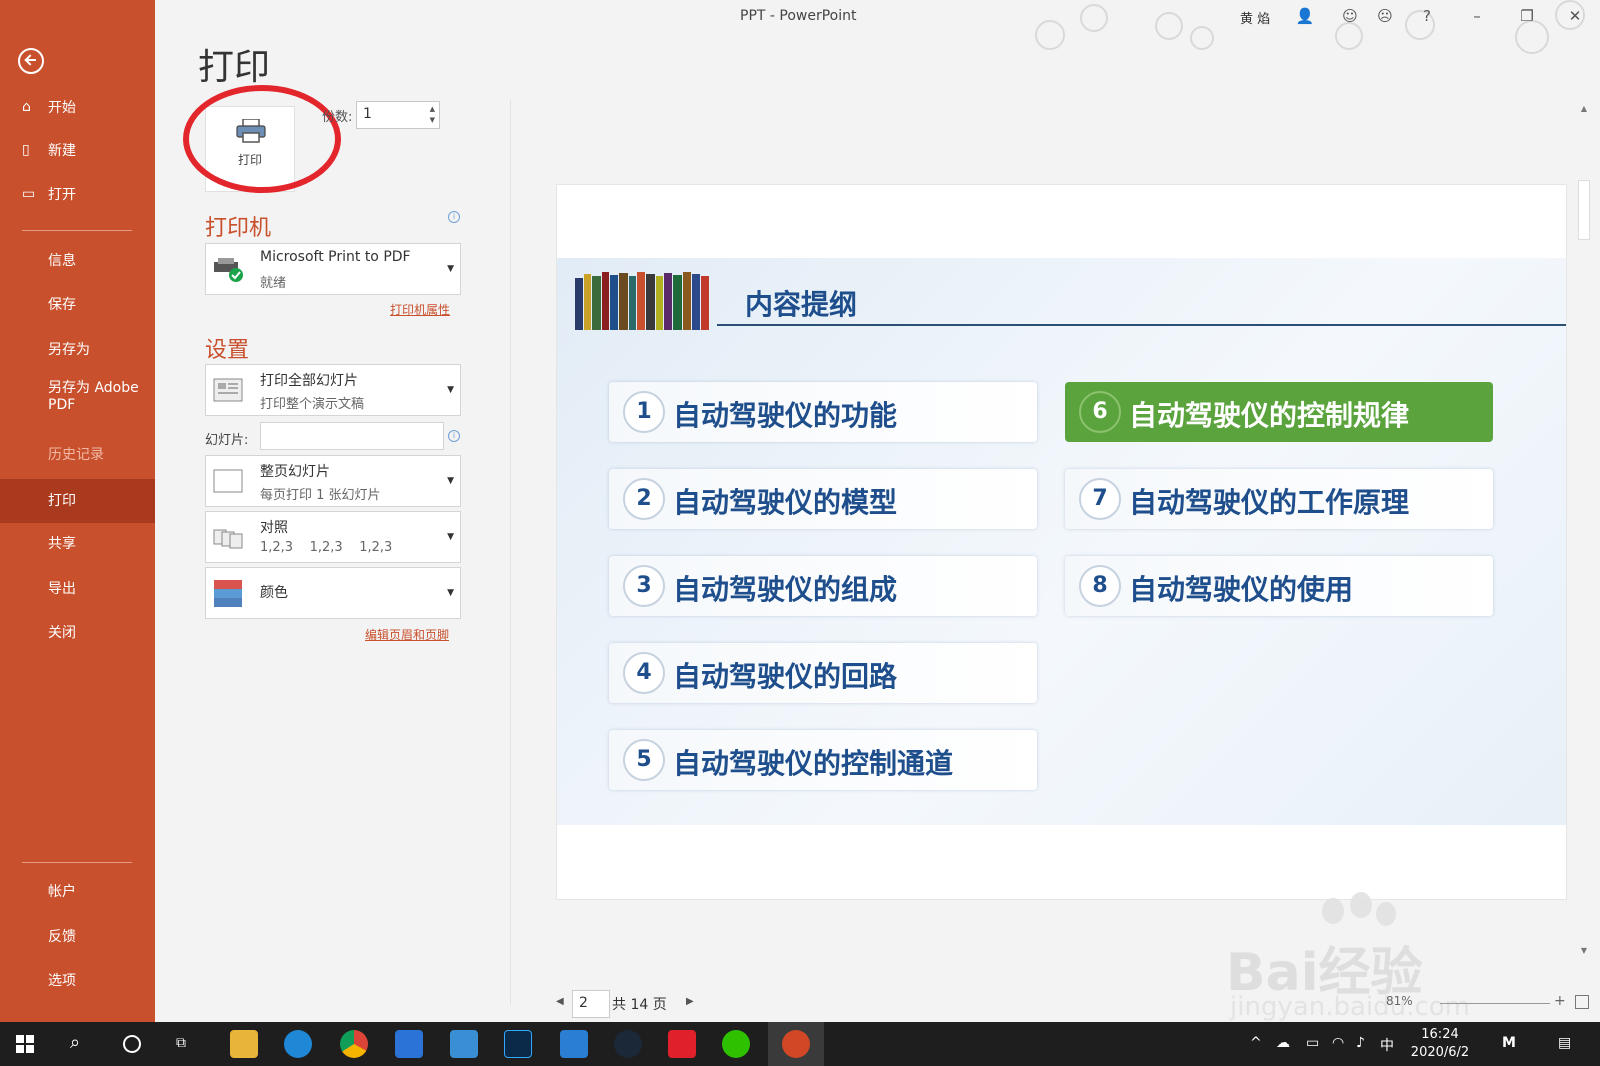 This screenshot has width=1600, height=1066. What do you see at coordinates (132, 1044) in the screenshot?
I see `cortana-icon` at bounding box center [132, 1044].